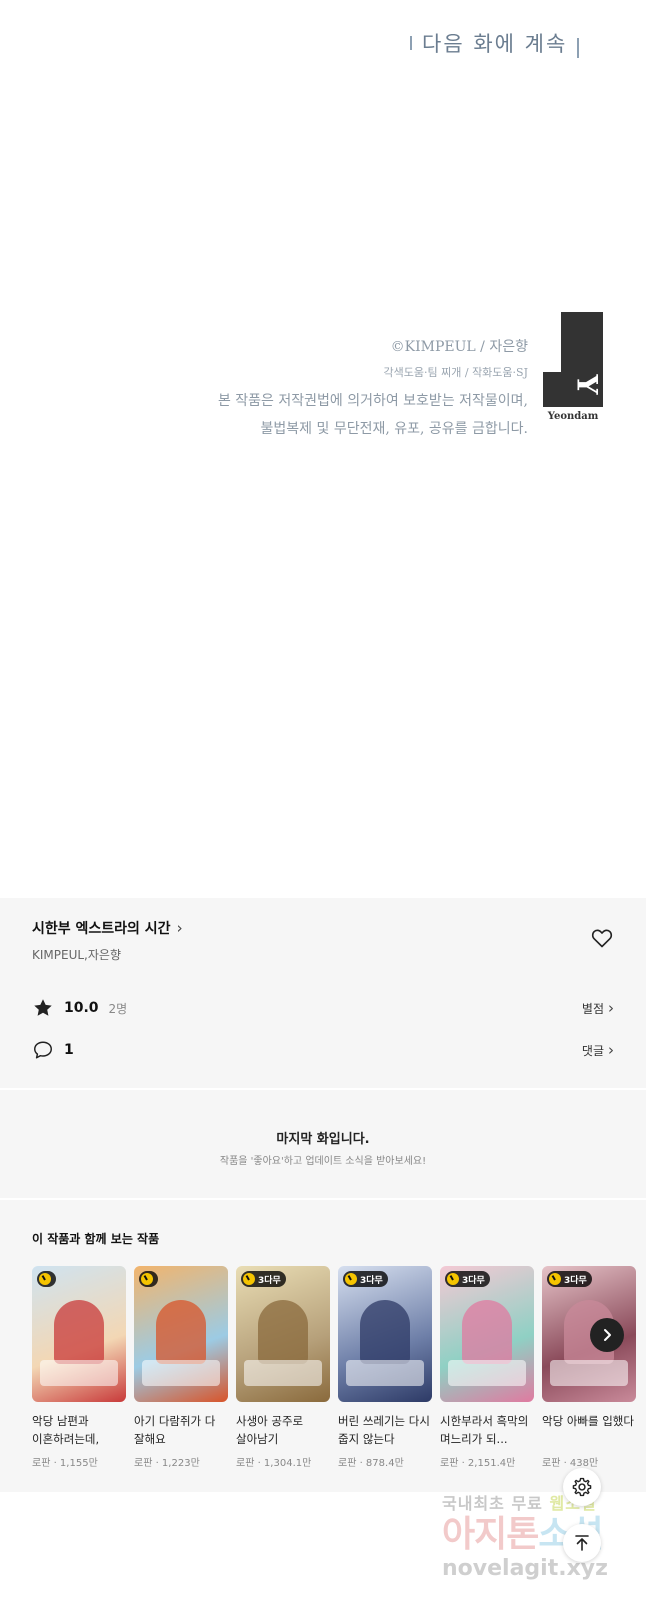 This screenshot has height=1606, width=646. Describe the element at coordinates (573, 416) in the screenshot. I see `publisher-name: Yeondam` at that location.